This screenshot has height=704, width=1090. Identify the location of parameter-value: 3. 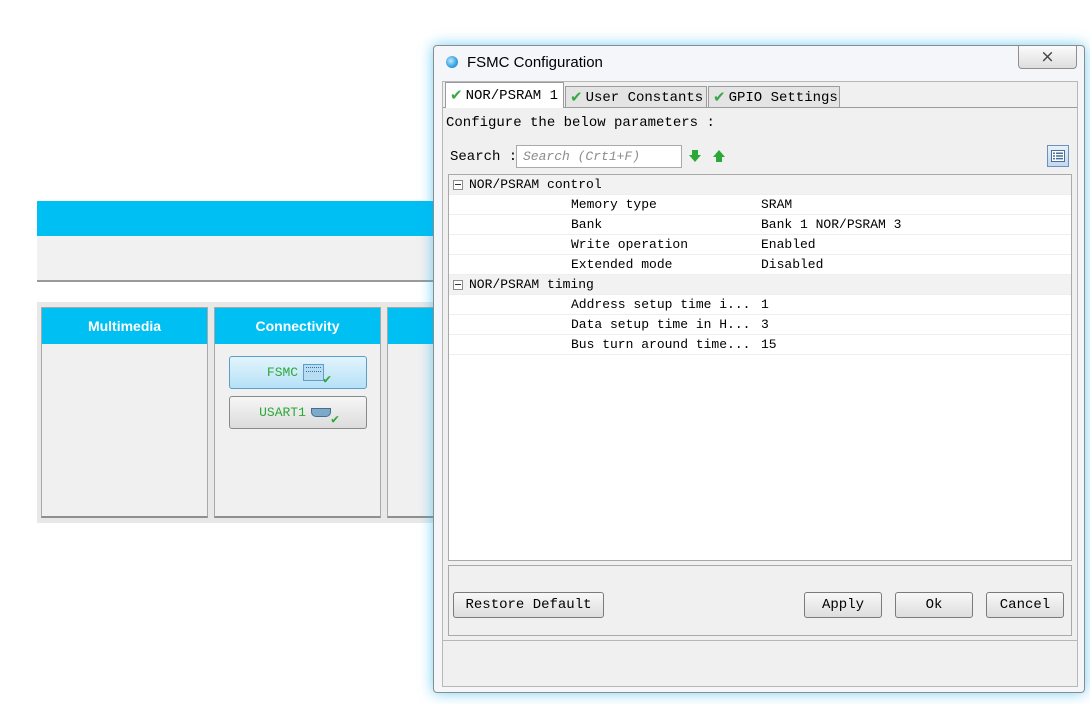
(765, 324).